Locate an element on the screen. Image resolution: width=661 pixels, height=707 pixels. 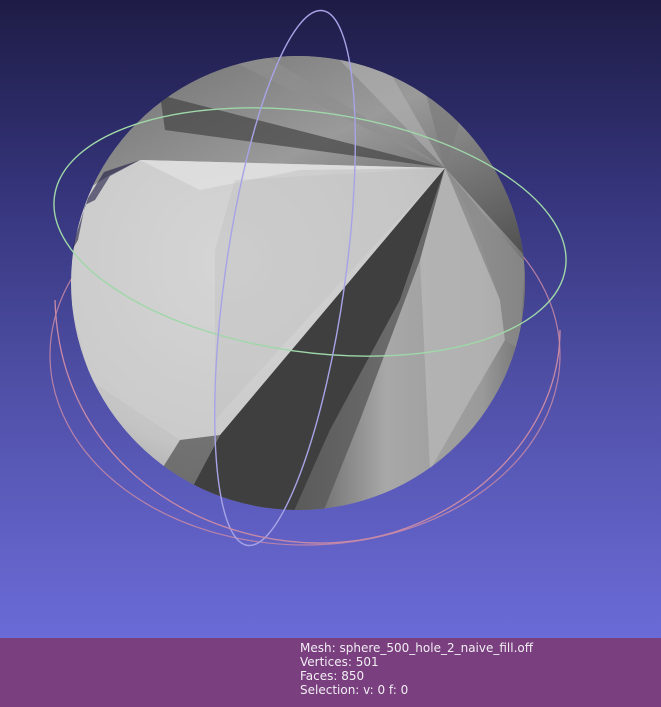
faces-label: Faces: is located at coordinates (319, 676).